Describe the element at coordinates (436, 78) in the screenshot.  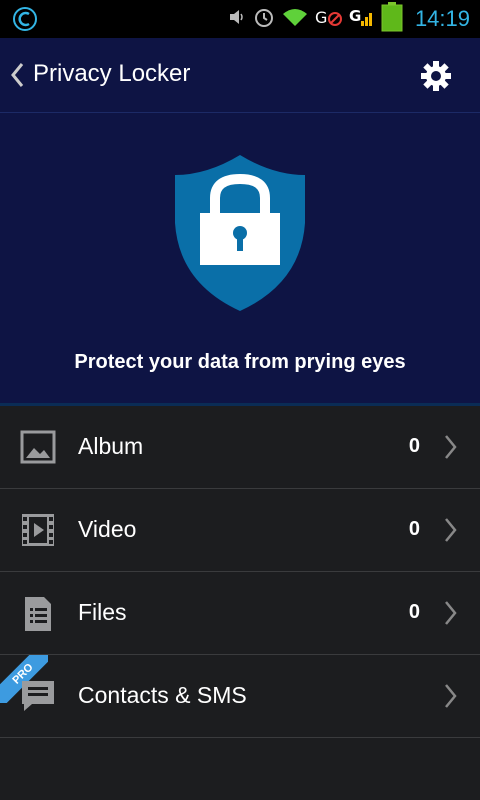
I see `gear-icon` at that location.